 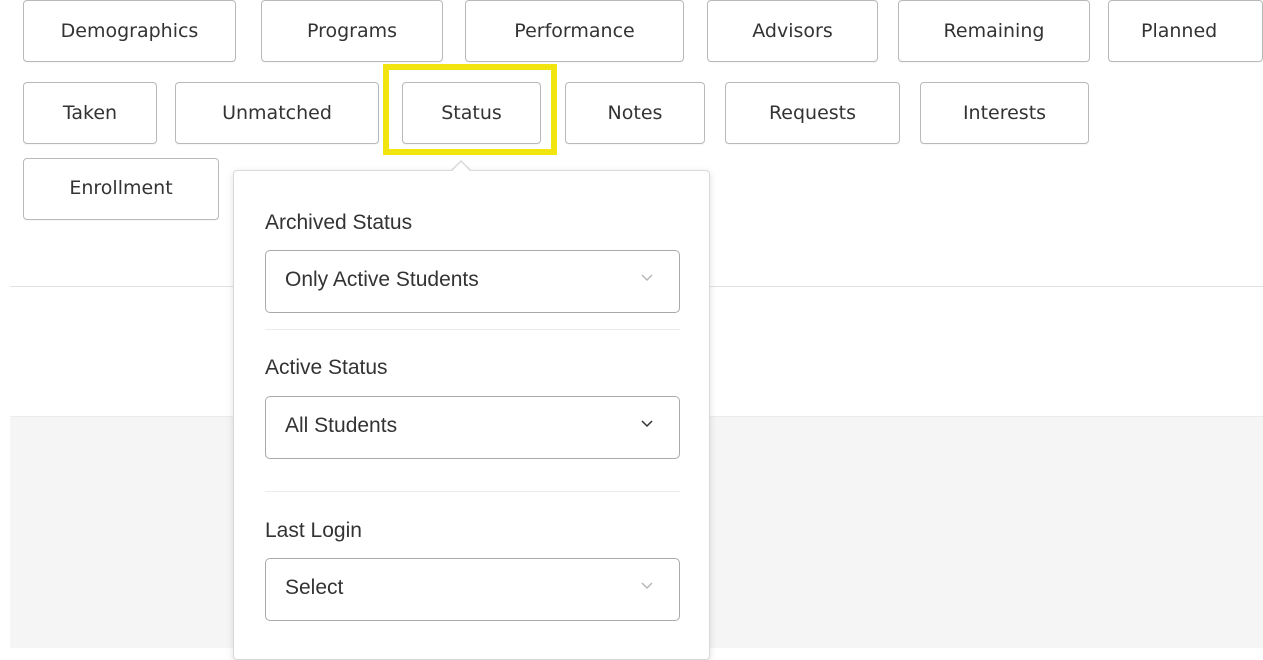 What do you see at coordinates (792, 31) in the screenshot?
I see `filter-button-advisors: Advisors` at bounding box center [792, 31].